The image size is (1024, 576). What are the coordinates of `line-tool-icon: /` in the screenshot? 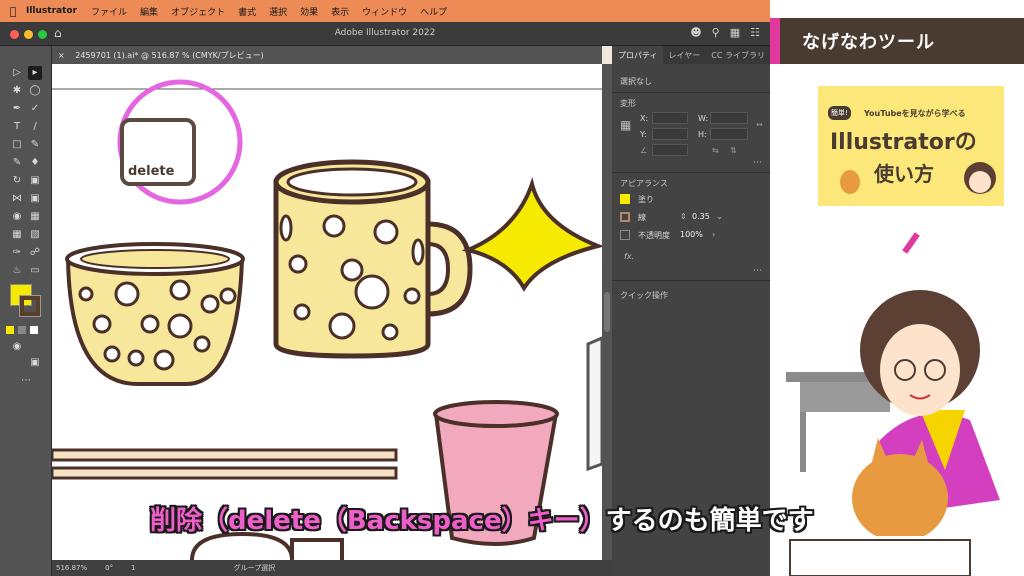 It's located at (35, 127).